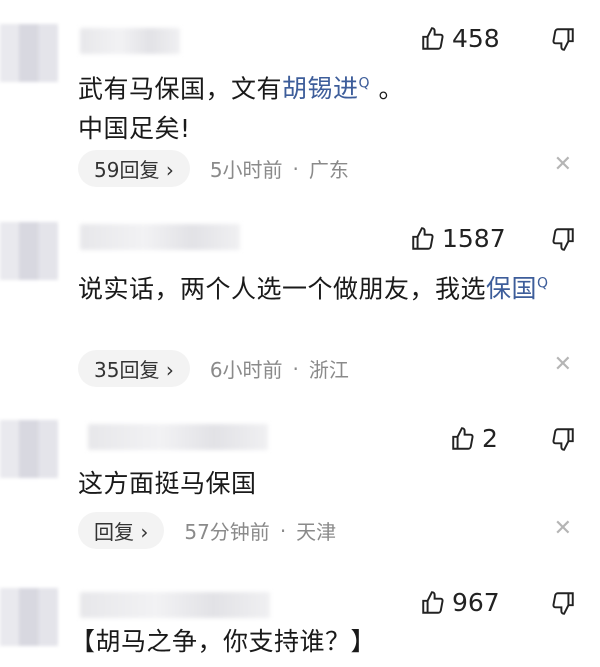 This screenshot has width=600, height=667. What do you see at coordinates (316, 532) in the screenshot?
I see `location: 天津` at bounding box center [316, 532].